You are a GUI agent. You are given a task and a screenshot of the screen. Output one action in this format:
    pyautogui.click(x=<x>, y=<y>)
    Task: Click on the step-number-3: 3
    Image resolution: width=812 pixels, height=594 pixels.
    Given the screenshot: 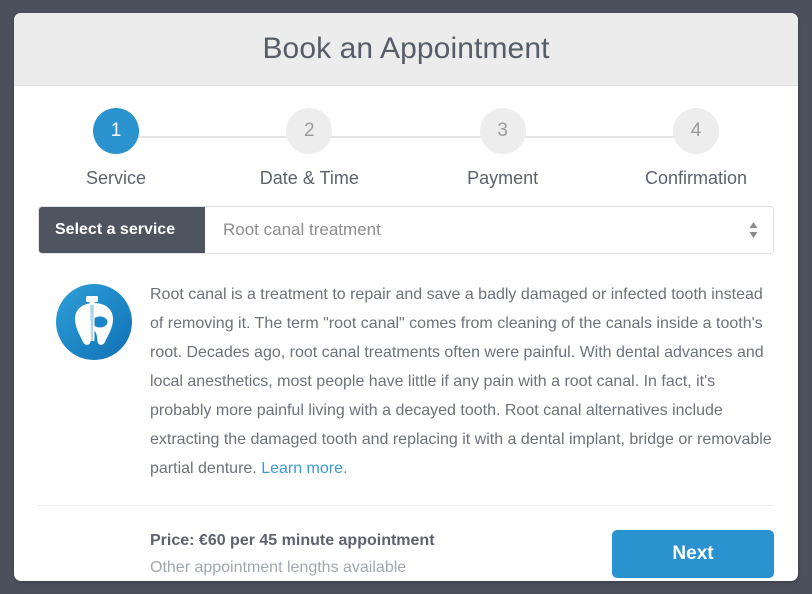 What is the action you would take?
    pyautogui.click(x=502, y=131)
    